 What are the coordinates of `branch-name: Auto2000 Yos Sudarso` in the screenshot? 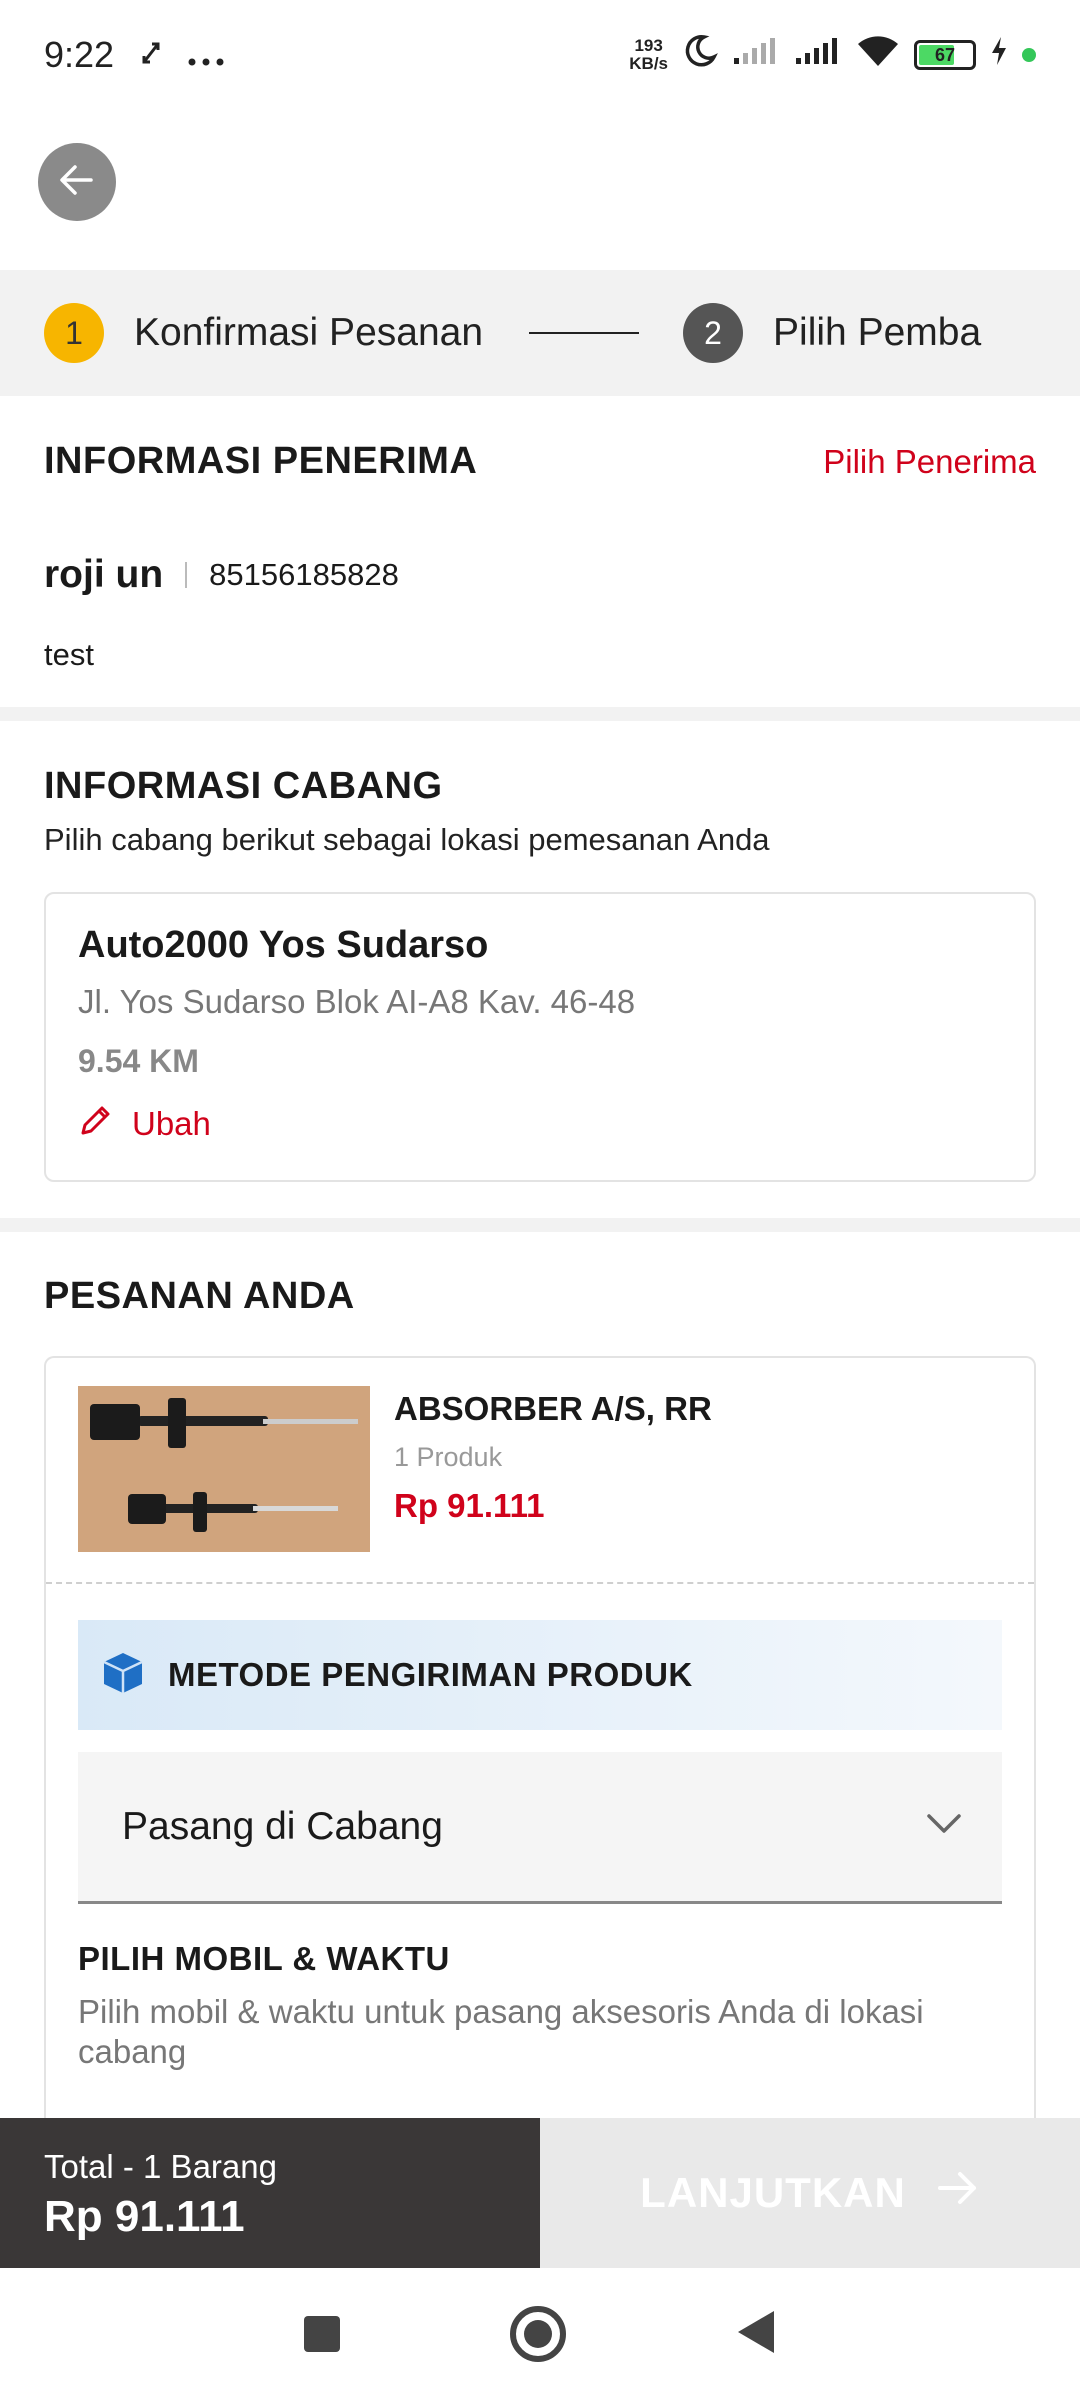 It's located at (283, 945).